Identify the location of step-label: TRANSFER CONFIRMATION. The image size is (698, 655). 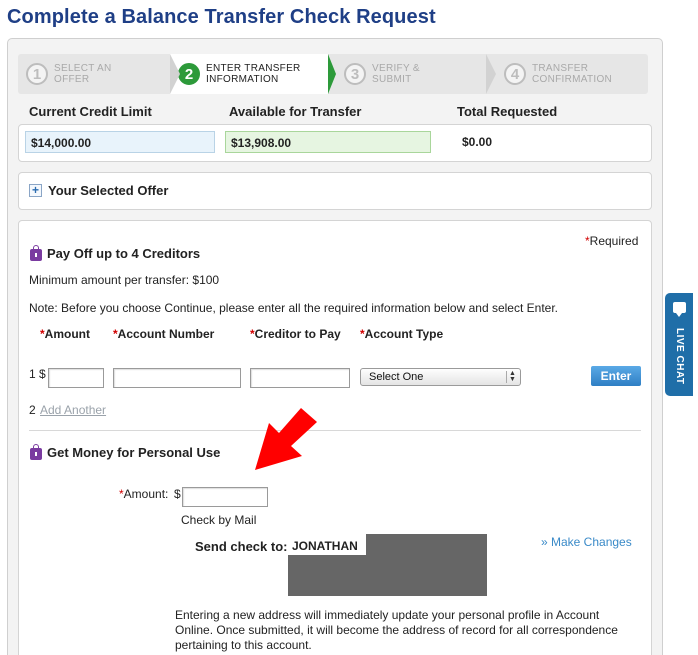
(572, 74).